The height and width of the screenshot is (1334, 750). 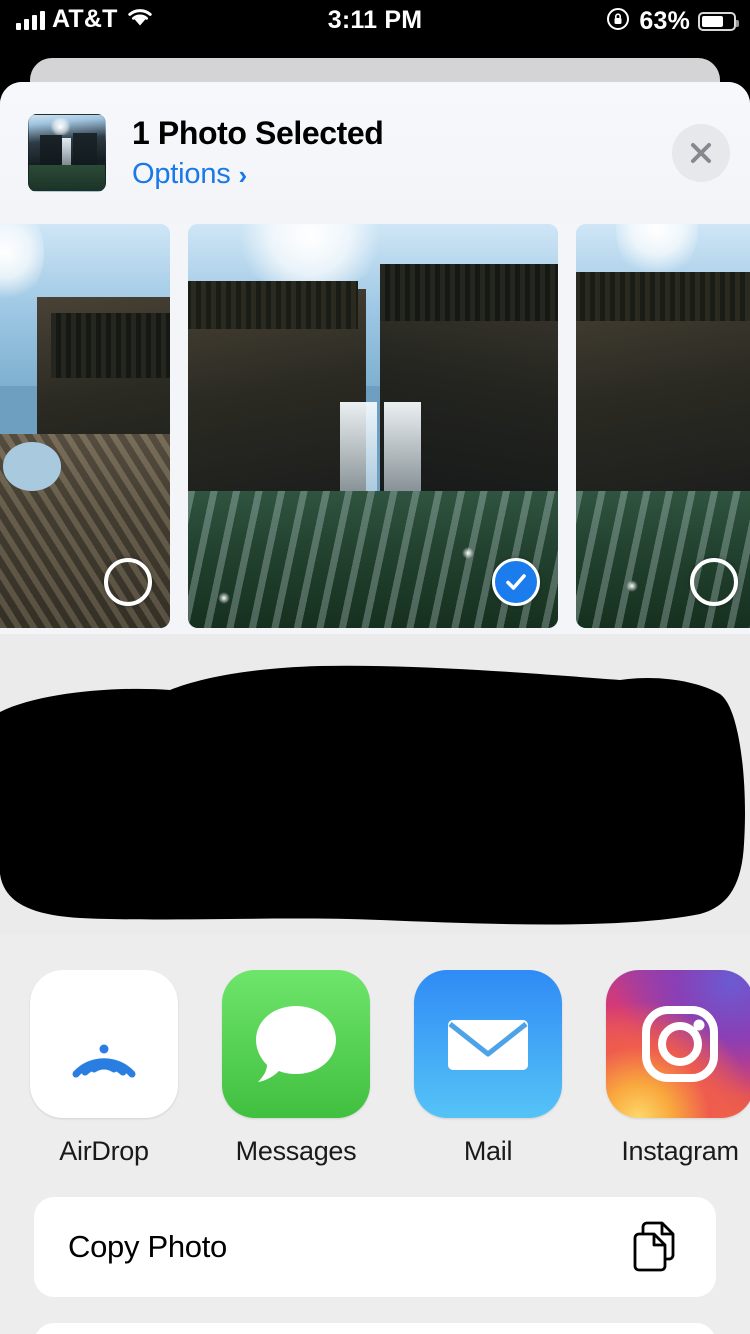 I want to click on status-bar-right: 63%, so click(x=672, y=21).